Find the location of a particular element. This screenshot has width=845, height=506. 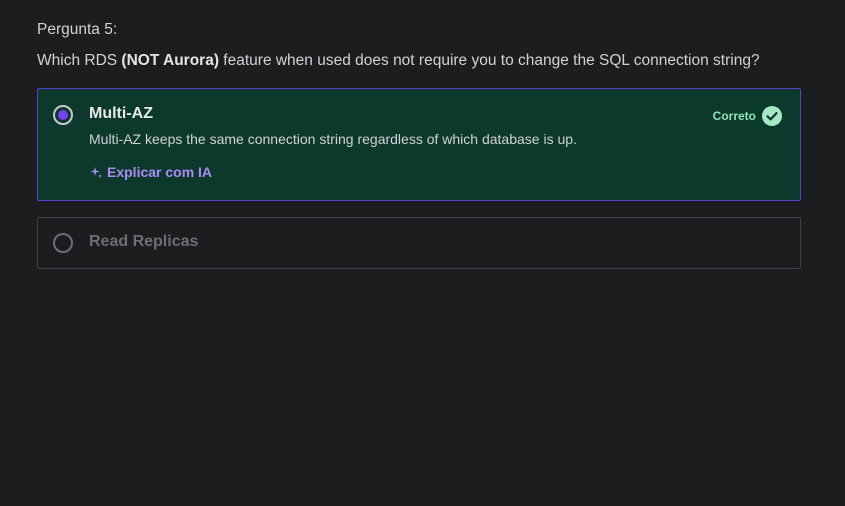

question-text-emphasis: (NOT Aurora) is located at coordinates (170, 60).